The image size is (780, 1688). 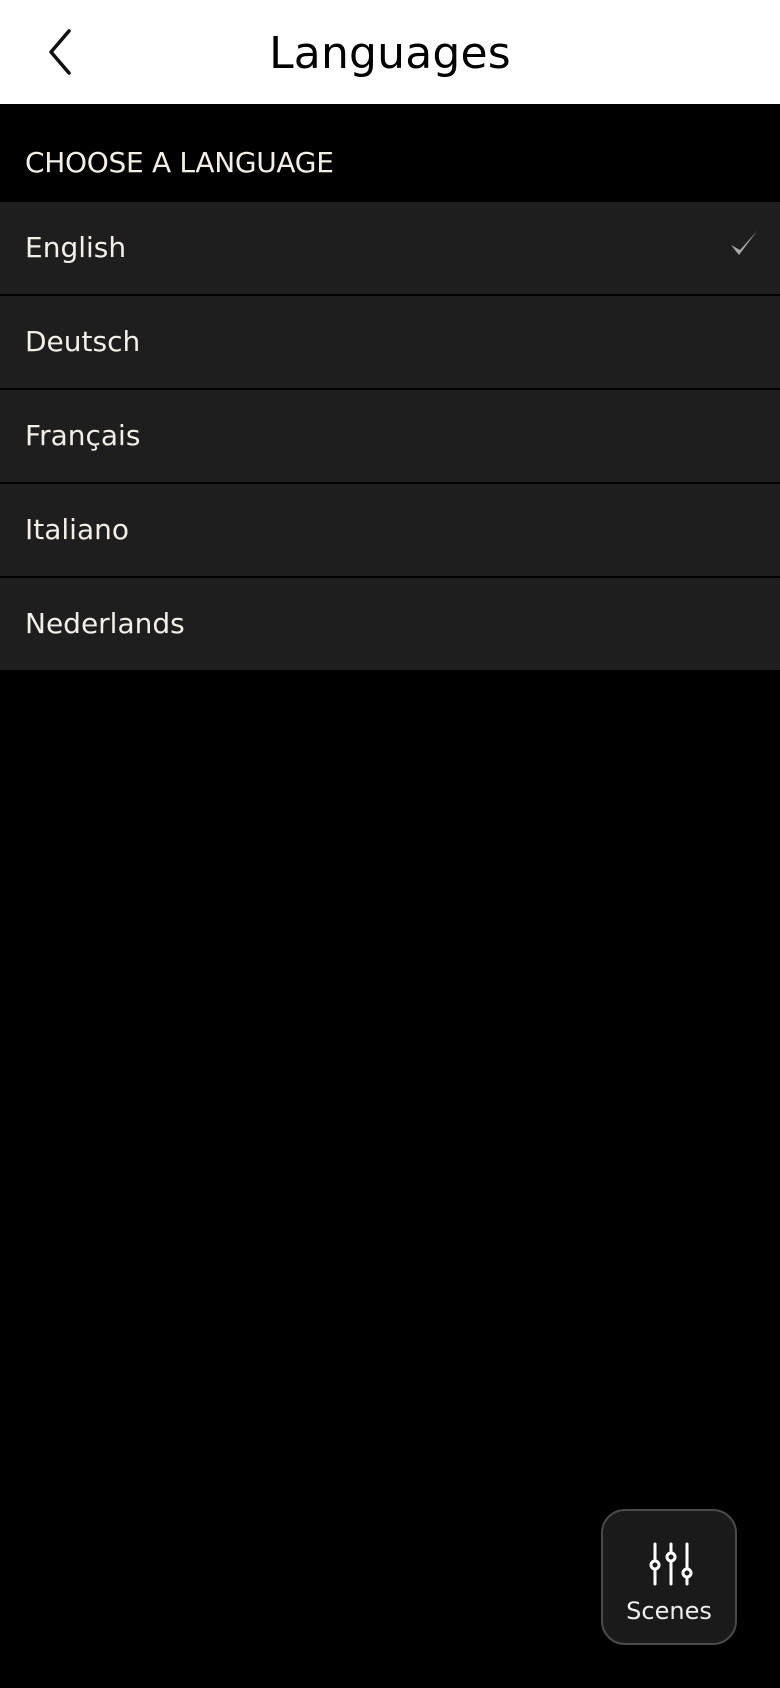 What do you see at coordinates (390, 531) in the screenshot?
I see `language-item-italiano: Italiano` at bounding box center [390, 531].